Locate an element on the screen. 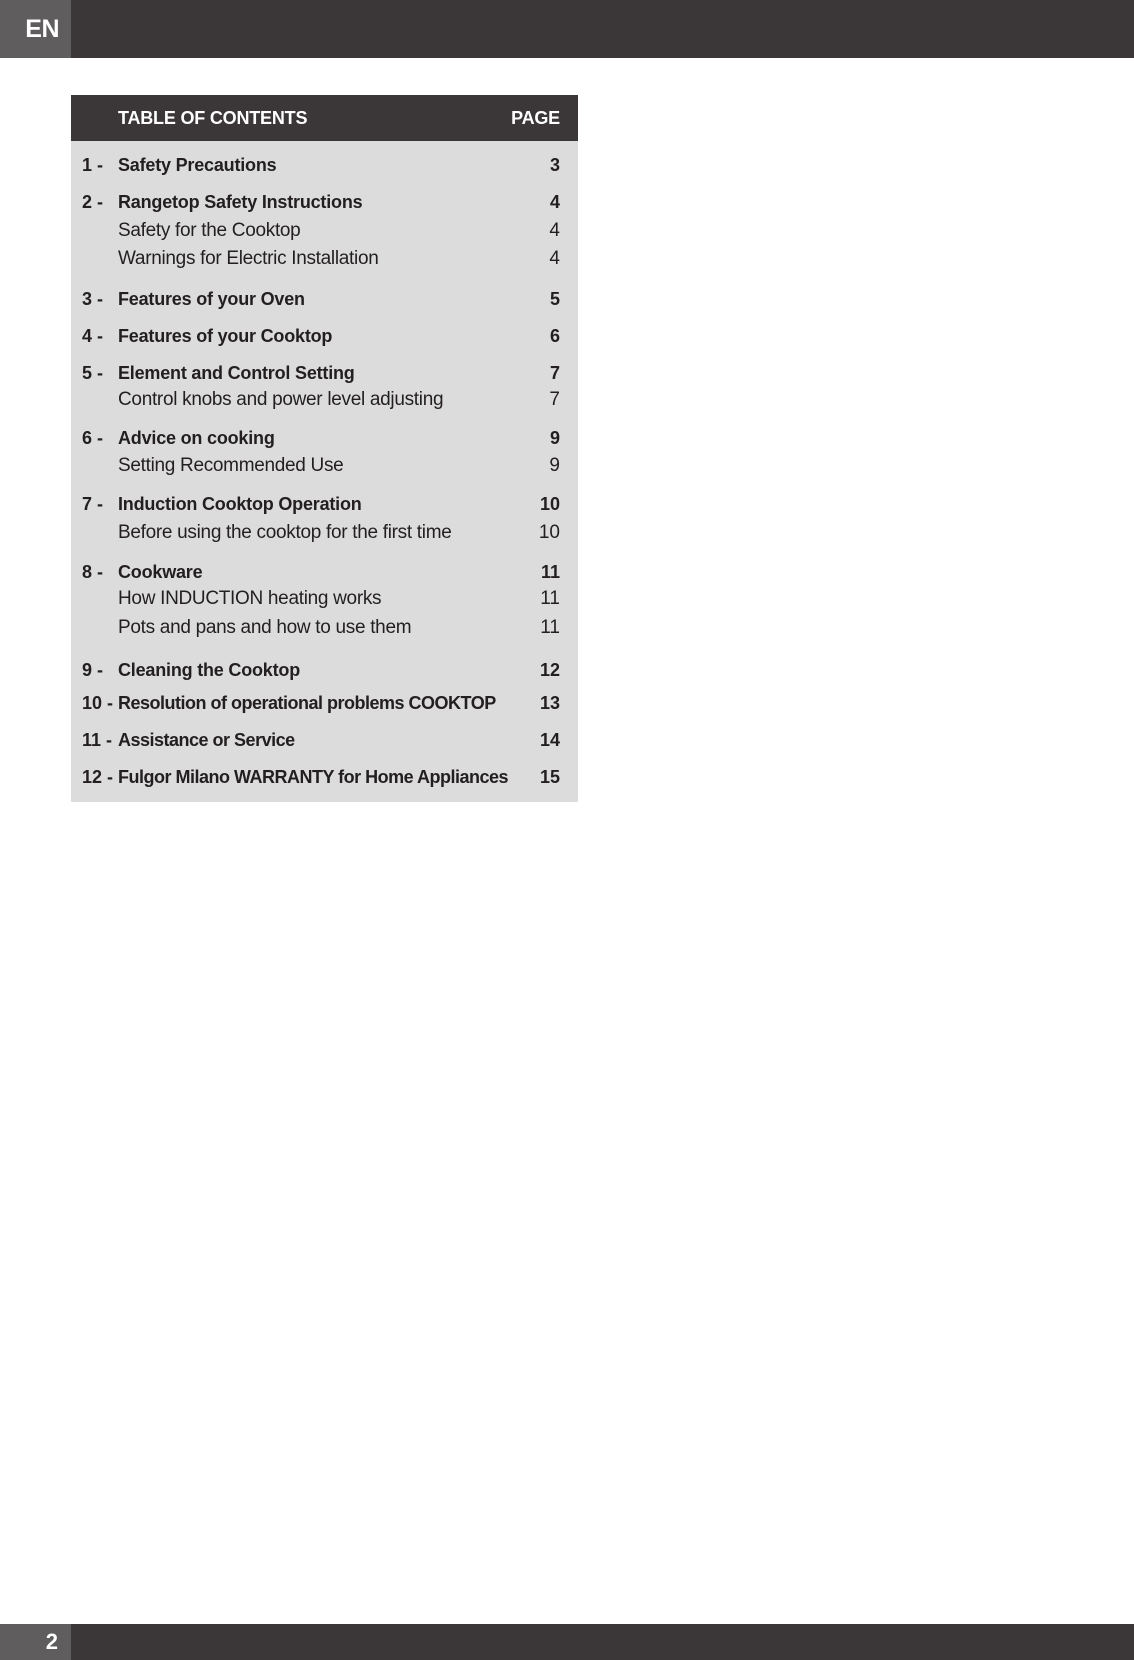 This screenshot has width=1134, height=1660. toc-page-column-label: PAGE is located at coordinates (535, 118).